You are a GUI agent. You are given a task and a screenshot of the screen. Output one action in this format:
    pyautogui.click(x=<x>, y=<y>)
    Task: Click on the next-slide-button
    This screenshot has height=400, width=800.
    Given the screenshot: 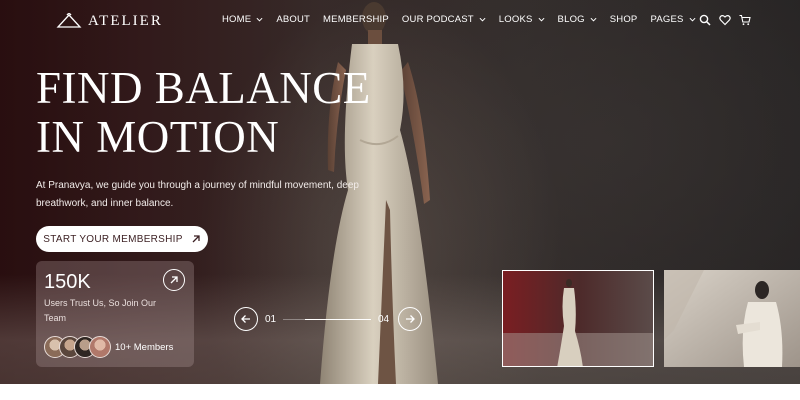 What is the action you would take?
    pyautogui.click(x=410, y=319)
    